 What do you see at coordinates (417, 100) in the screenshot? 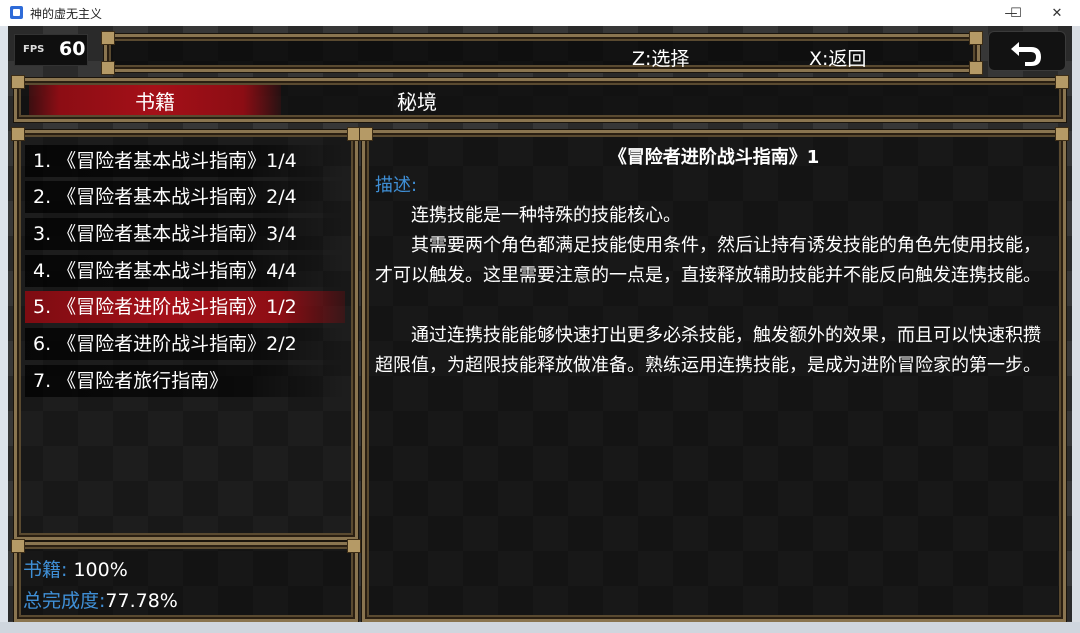
I see `tab-secret-realm: 秘境` at bounding box center [417, 100].